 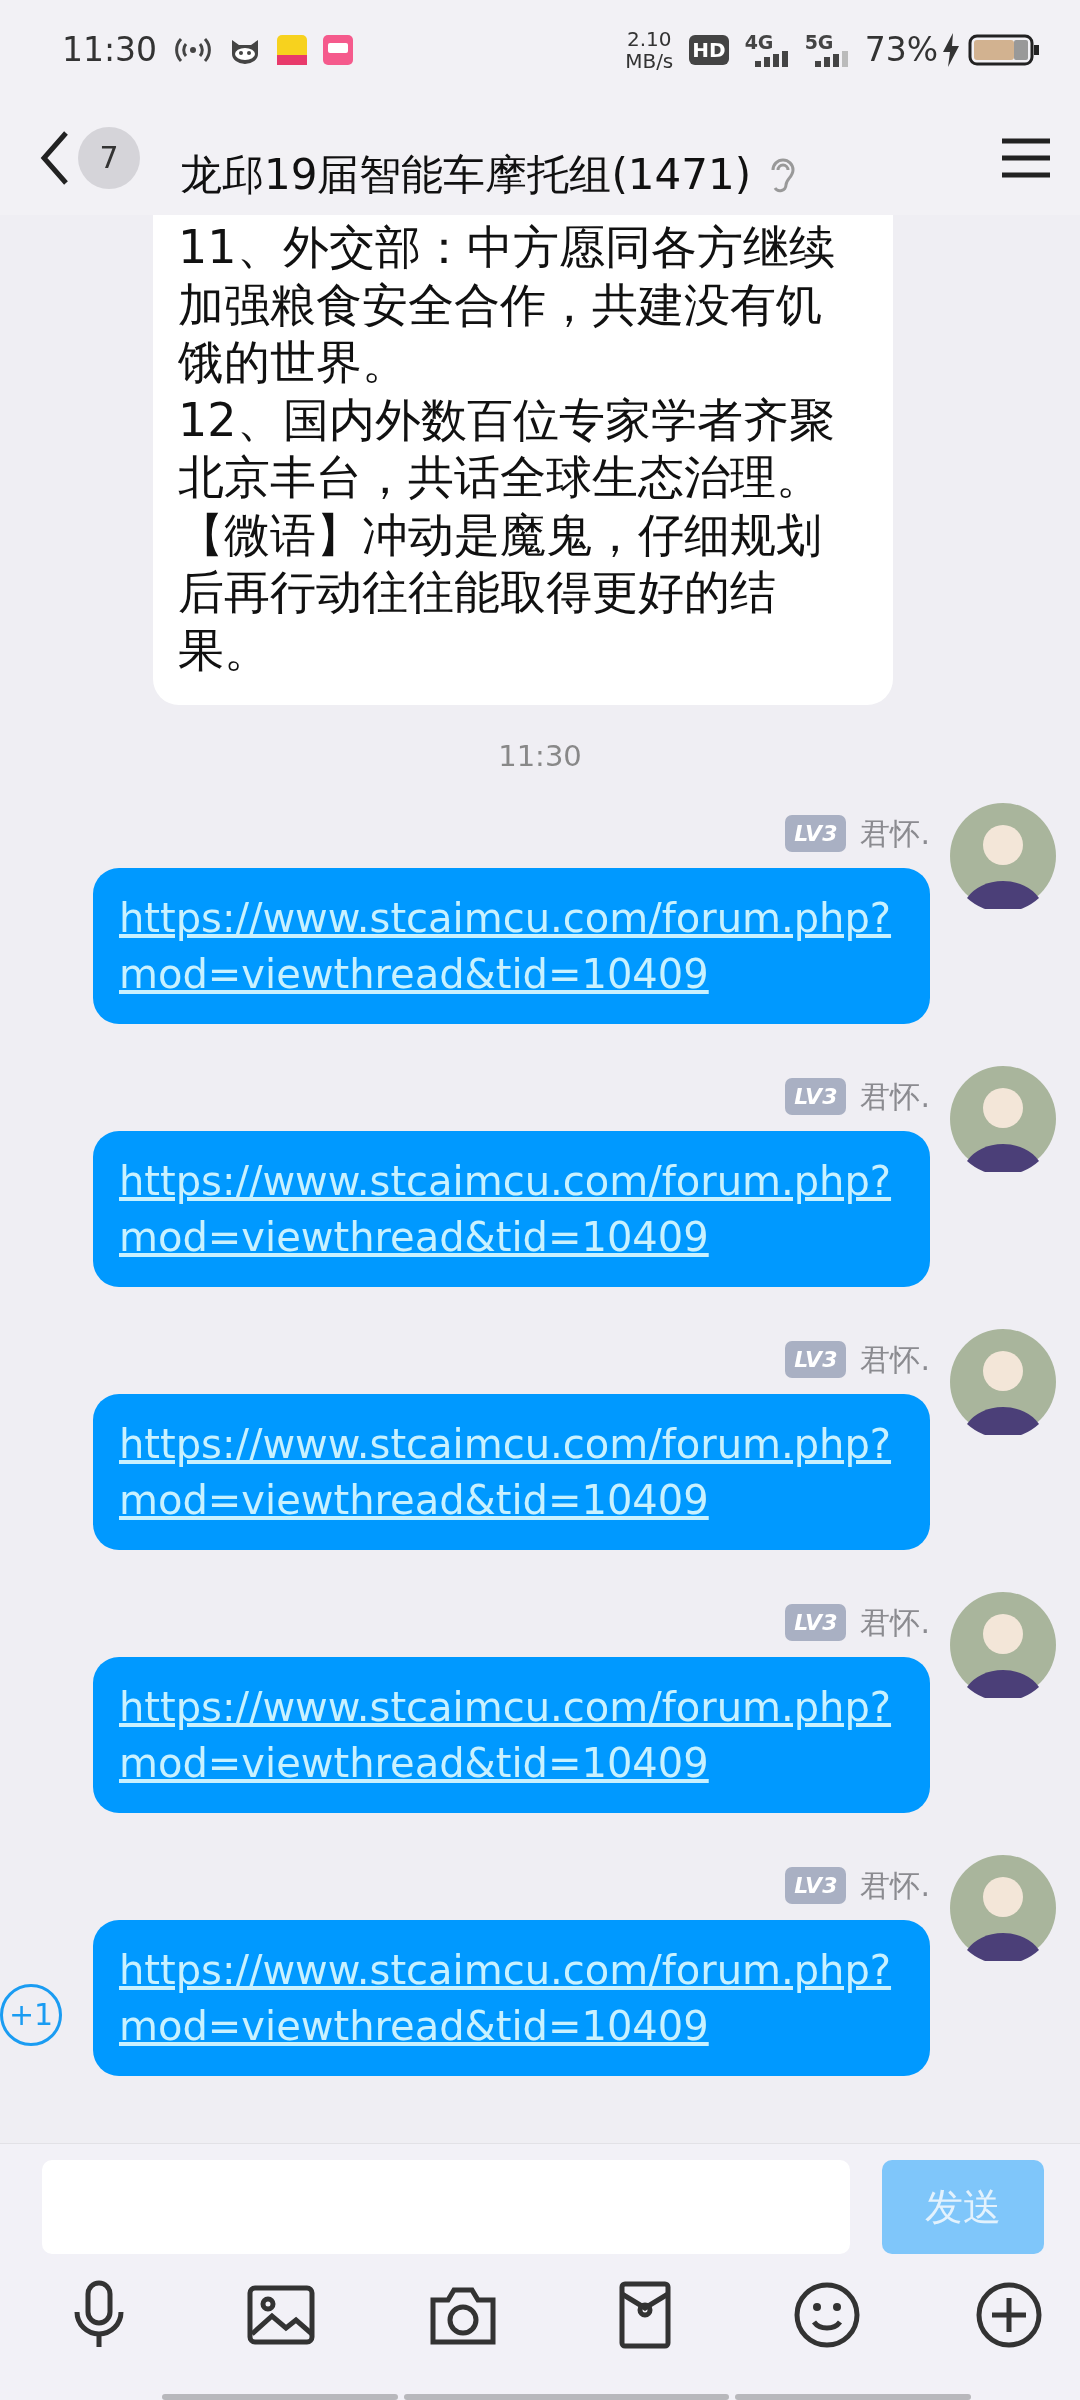 I want to click on network-type: 5G, so click(x=819, y=42).